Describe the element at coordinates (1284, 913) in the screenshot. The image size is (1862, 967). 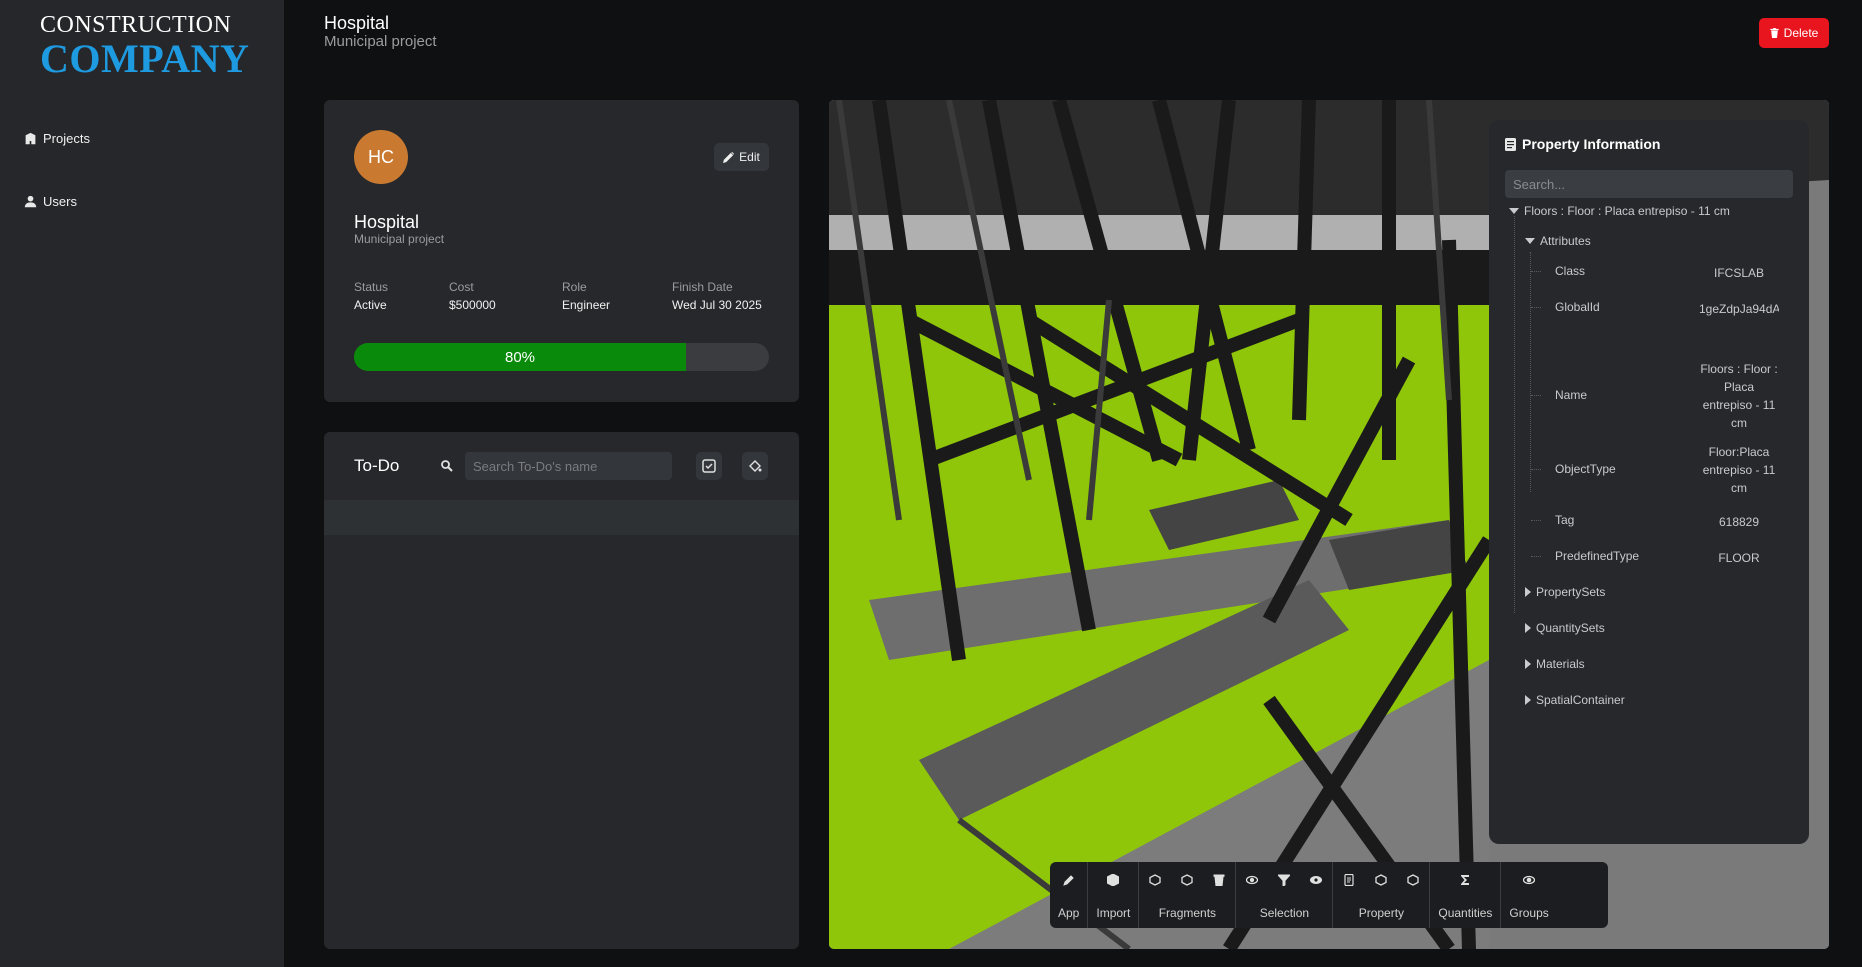
I see `toolbar-group-label: Selection` at that location.